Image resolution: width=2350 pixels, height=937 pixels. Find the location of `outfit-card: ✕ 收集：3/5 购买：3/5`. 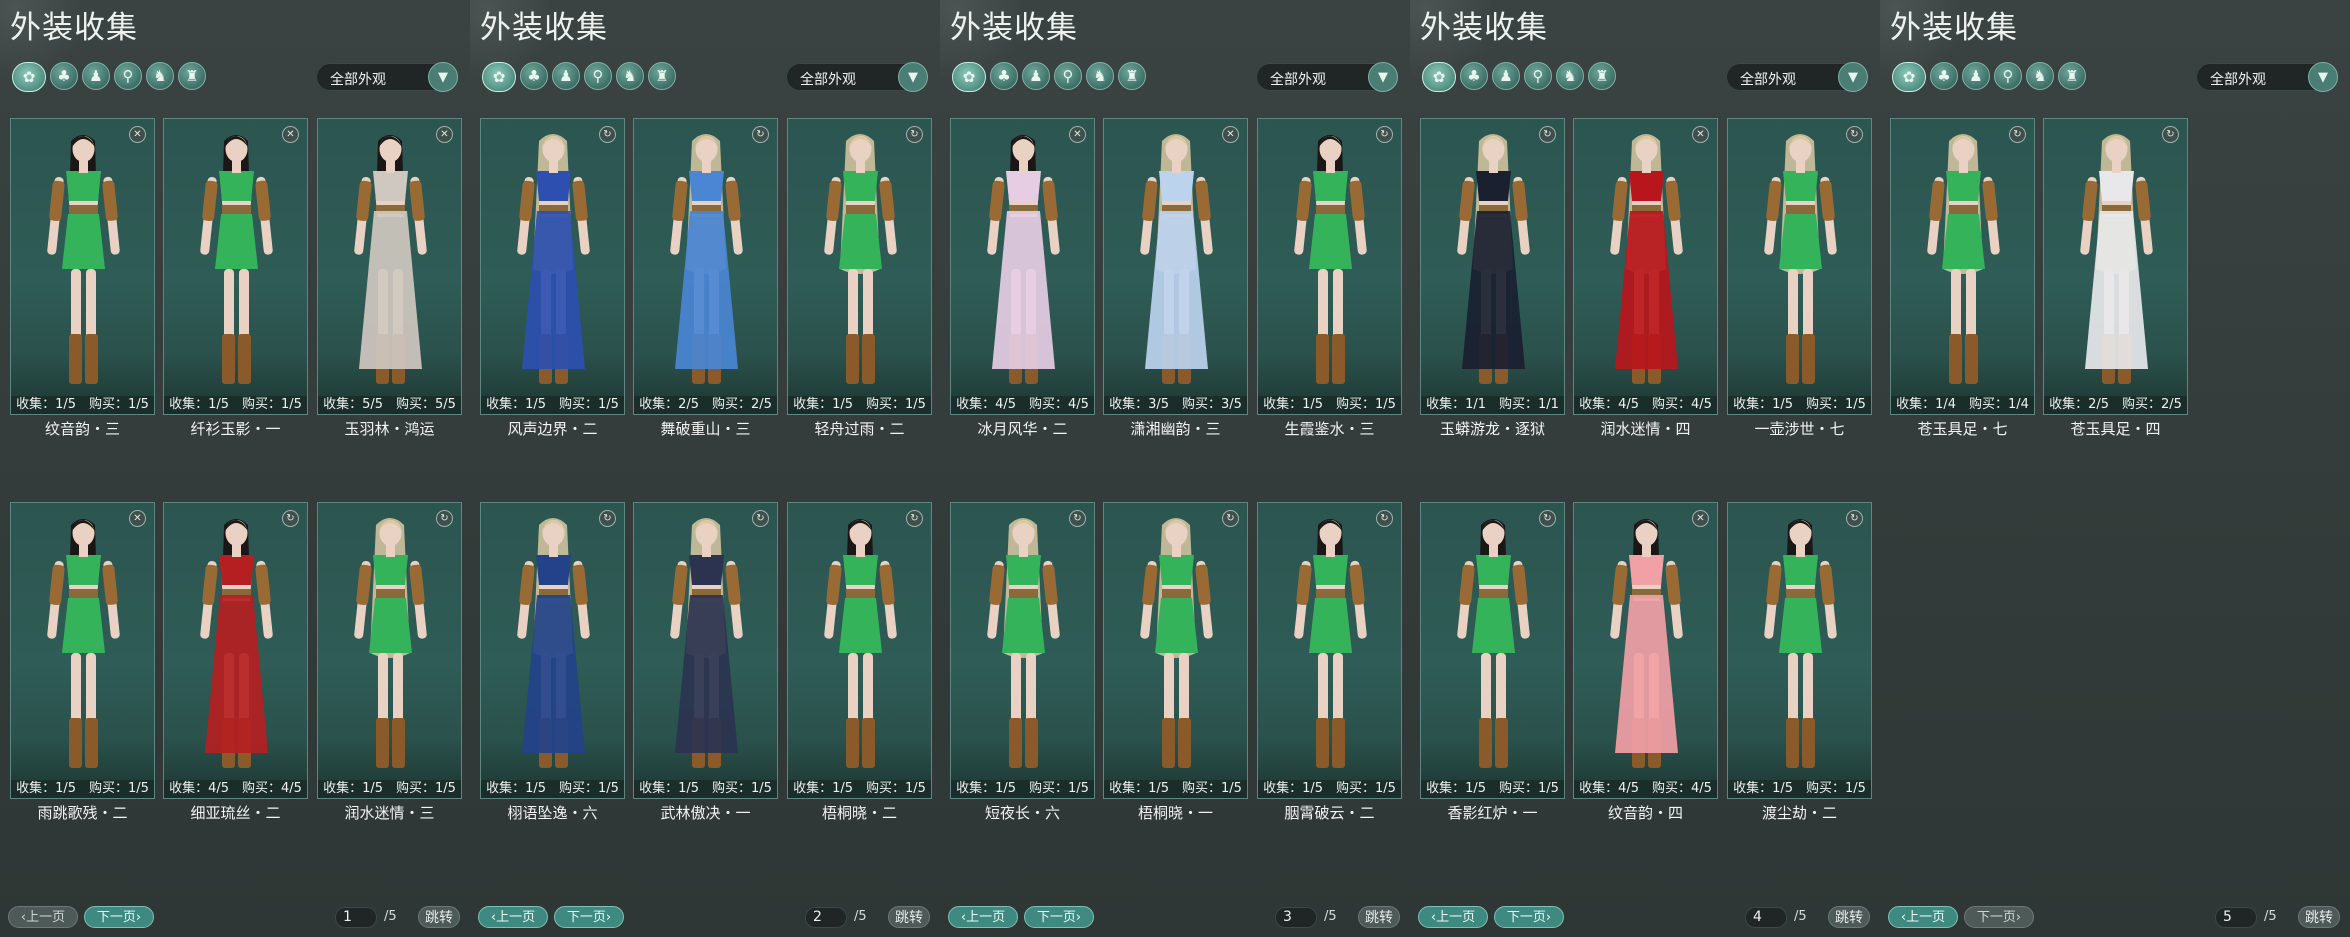

outfit-card: ✕ 收集：3/5 购买：3/5 is located at coordinates (1175, 266).